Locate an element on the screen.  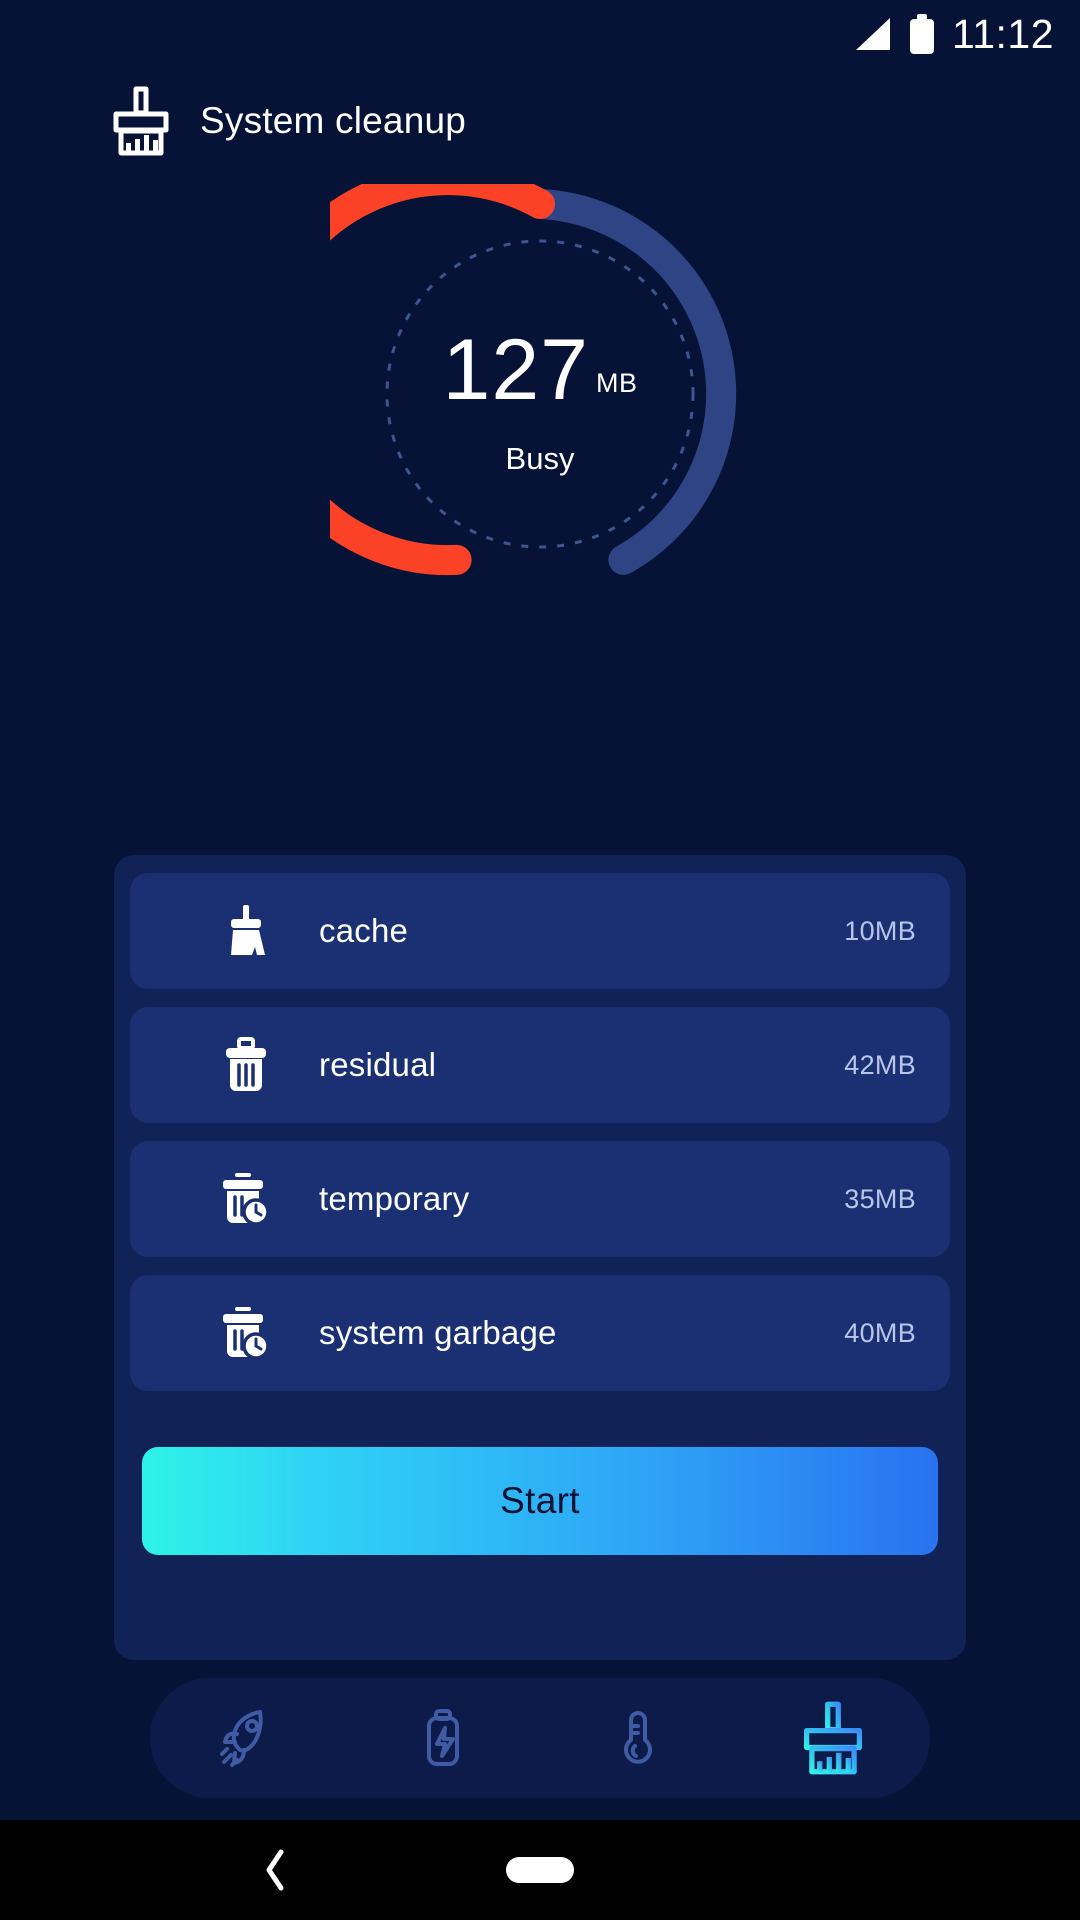
home-pill-icon is located at coordinates (540, 1870).